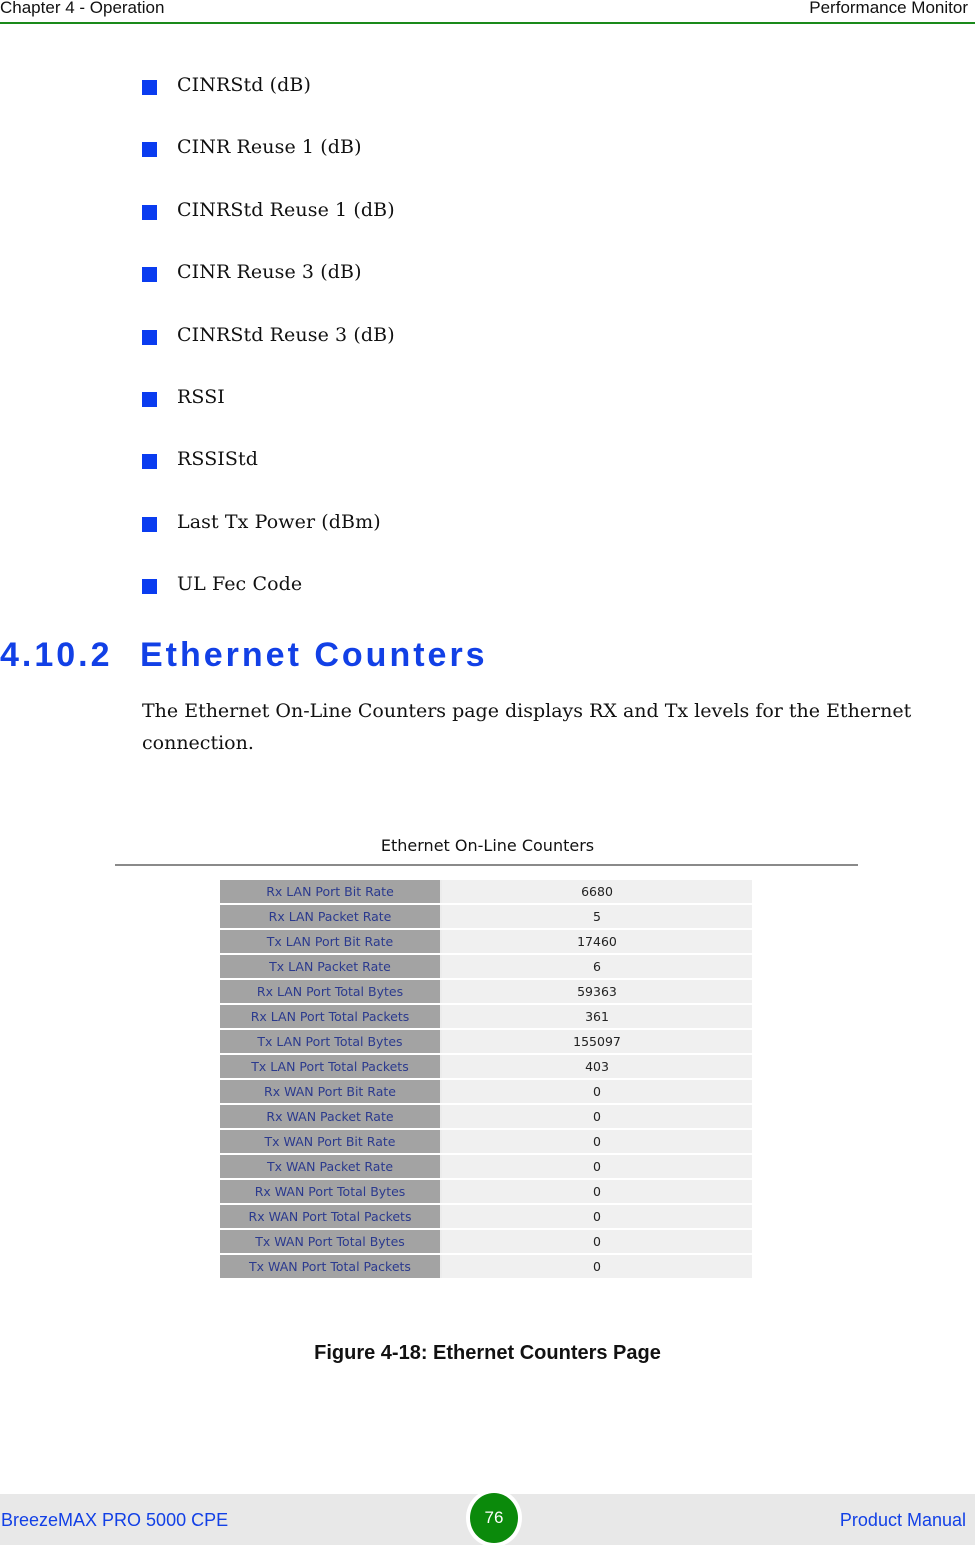  I want to click on counter-row: Rx LAN Port Bit Rate 6680, so click(486, 891).